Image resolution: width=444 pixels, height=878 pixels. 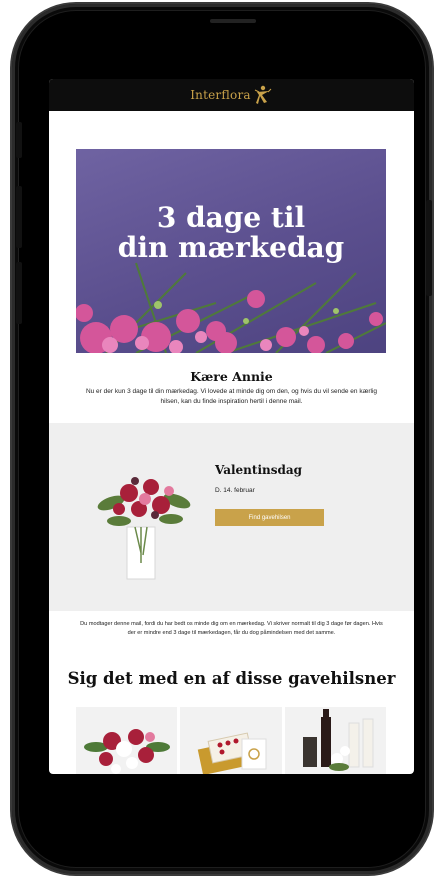 I want to click on mercury-icon, so click(x=263, y=94).